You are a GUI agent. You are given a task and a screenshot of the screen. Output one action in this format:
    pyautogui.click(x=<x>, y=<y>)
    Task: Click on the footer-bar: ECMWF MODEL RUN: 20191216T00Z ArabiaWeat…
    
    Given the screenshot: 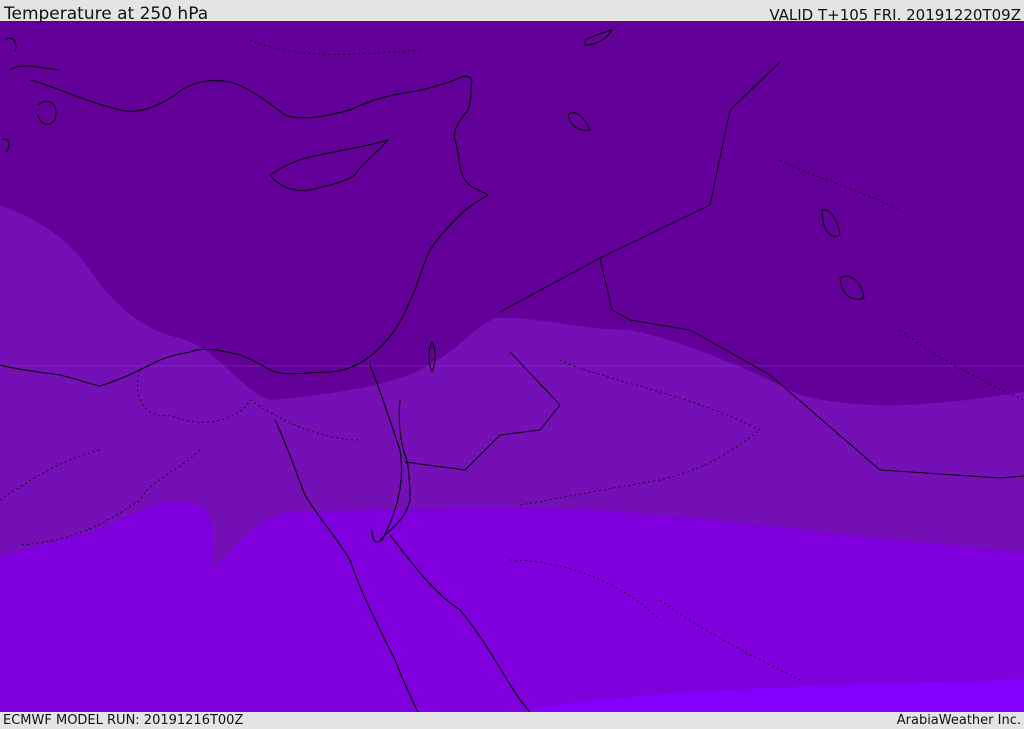 What is the action you would take?
    pyautogui.click(x=512, y=720)
    